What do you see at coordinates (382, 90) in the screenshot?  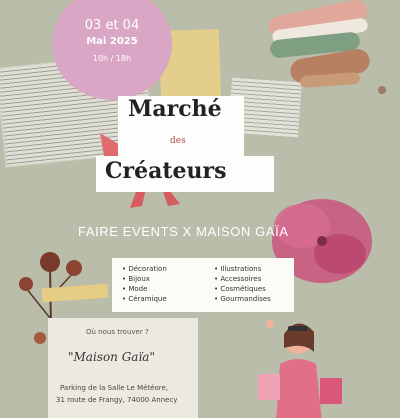 I see `paint-dot` at bounding box center [382, 90].